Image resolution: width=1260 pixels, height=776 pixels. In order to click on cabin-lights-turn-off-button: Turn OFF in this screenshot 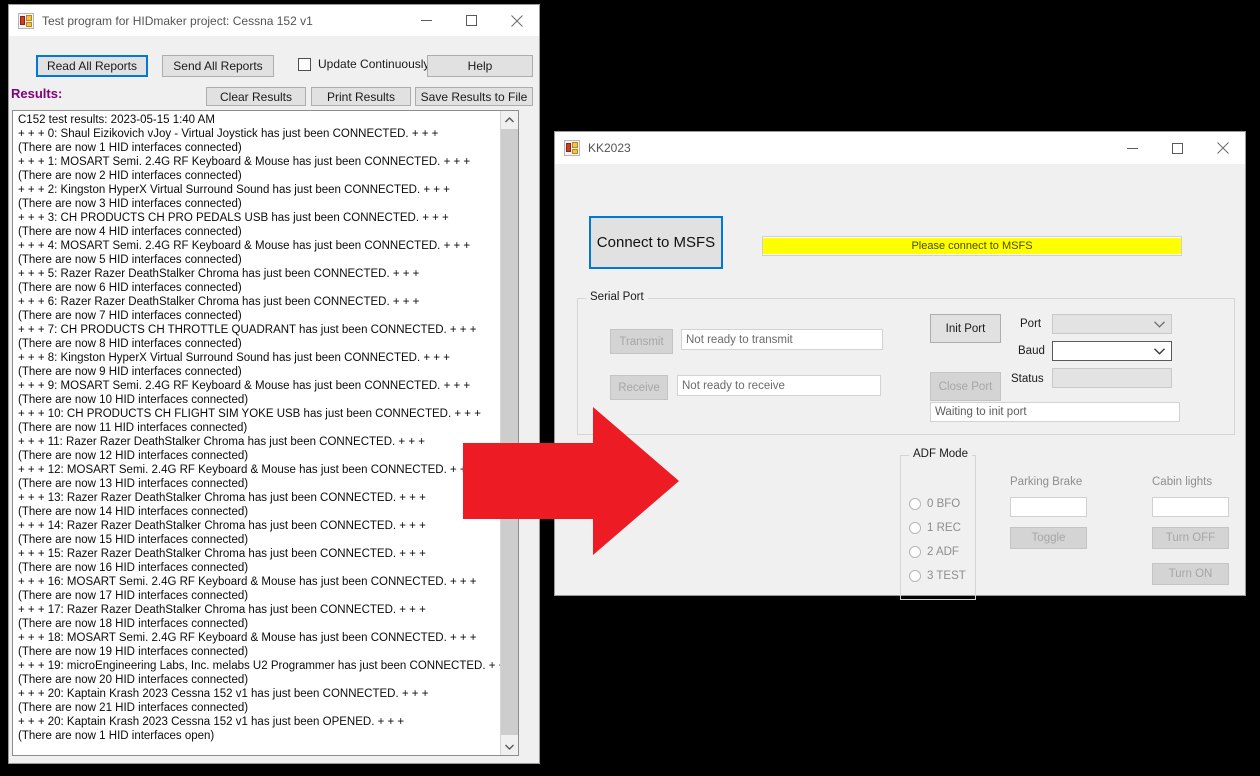, I will do `click(1190, 538)`.